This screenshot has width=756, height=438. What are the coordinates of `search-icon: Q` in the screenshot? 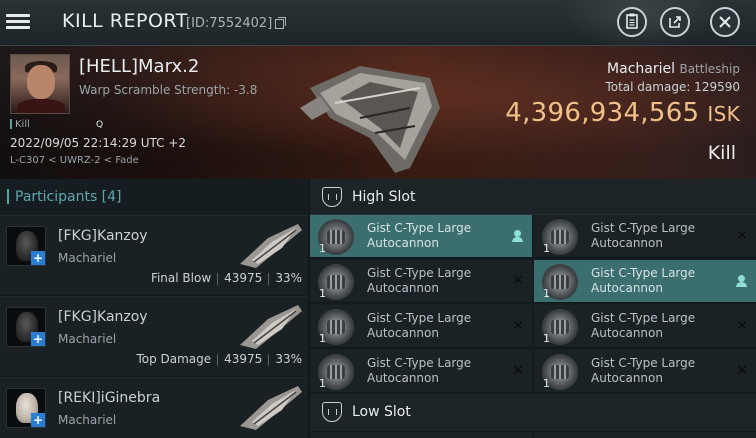 It's located at (99, 125).